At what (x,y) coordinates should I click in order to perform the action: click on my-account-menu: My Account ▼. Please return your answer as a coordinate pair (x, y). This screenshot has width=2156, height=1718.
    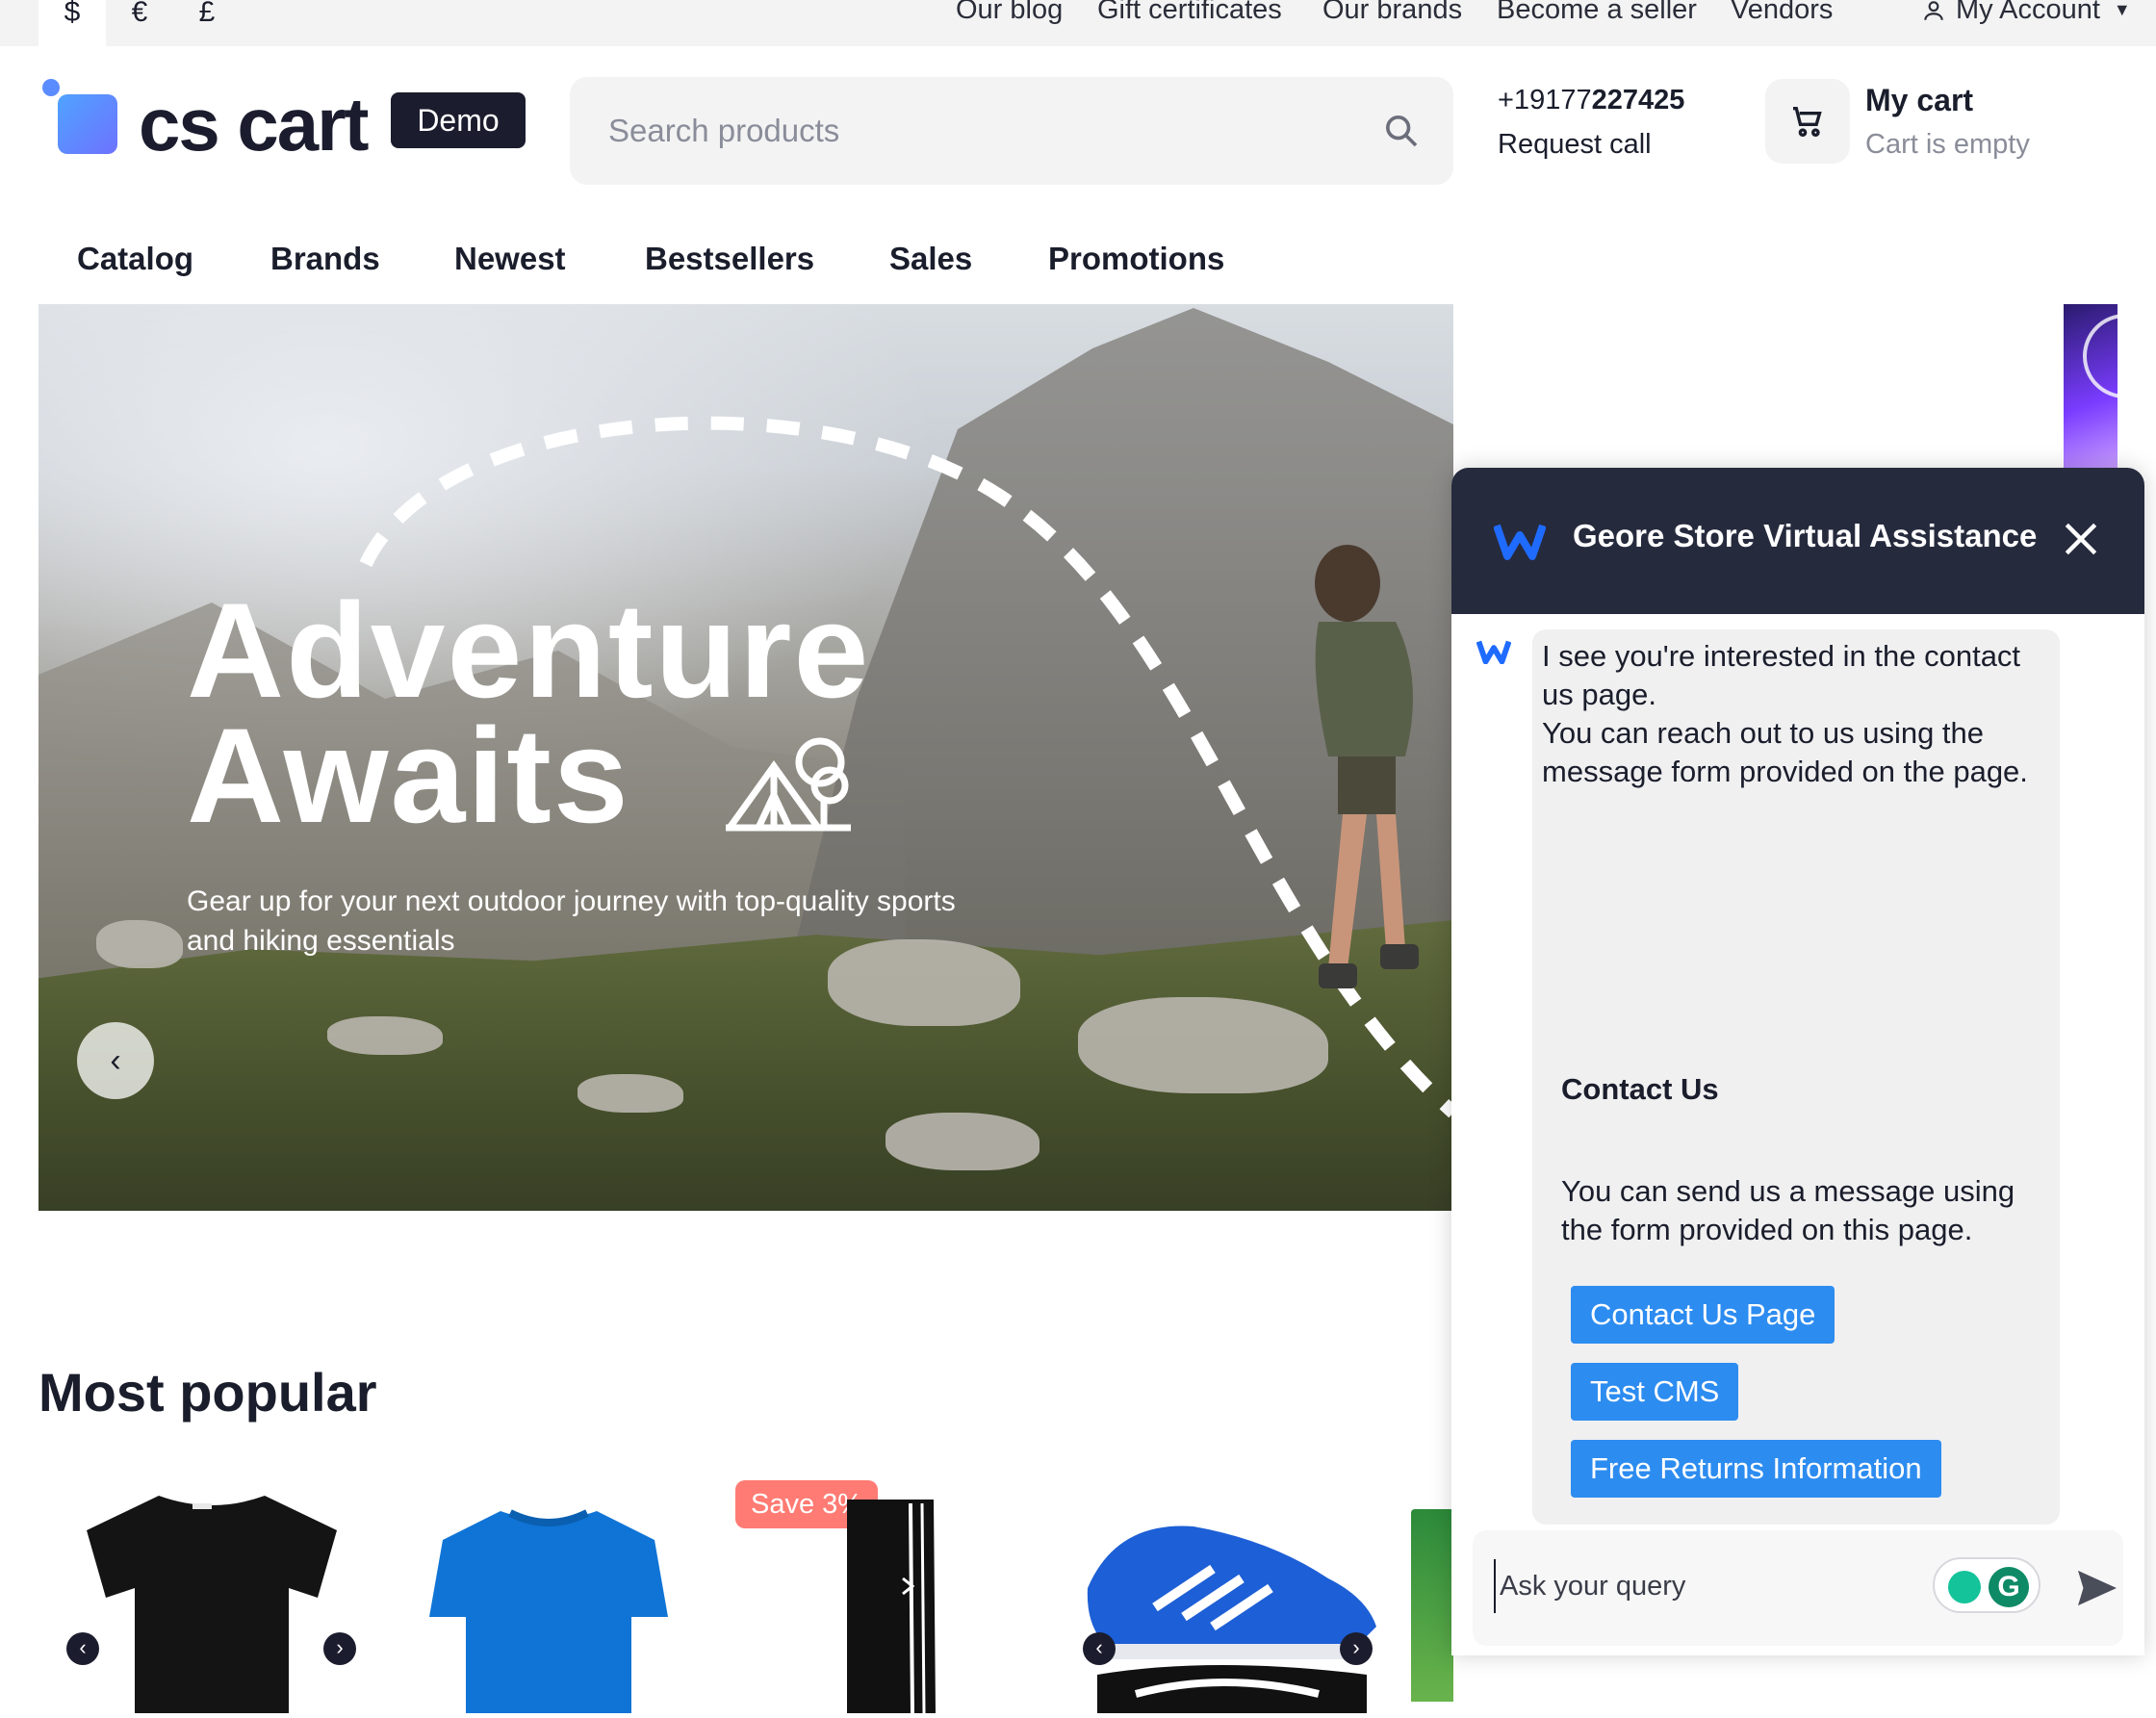
    Looking at the image, I should click on (2026, 13).